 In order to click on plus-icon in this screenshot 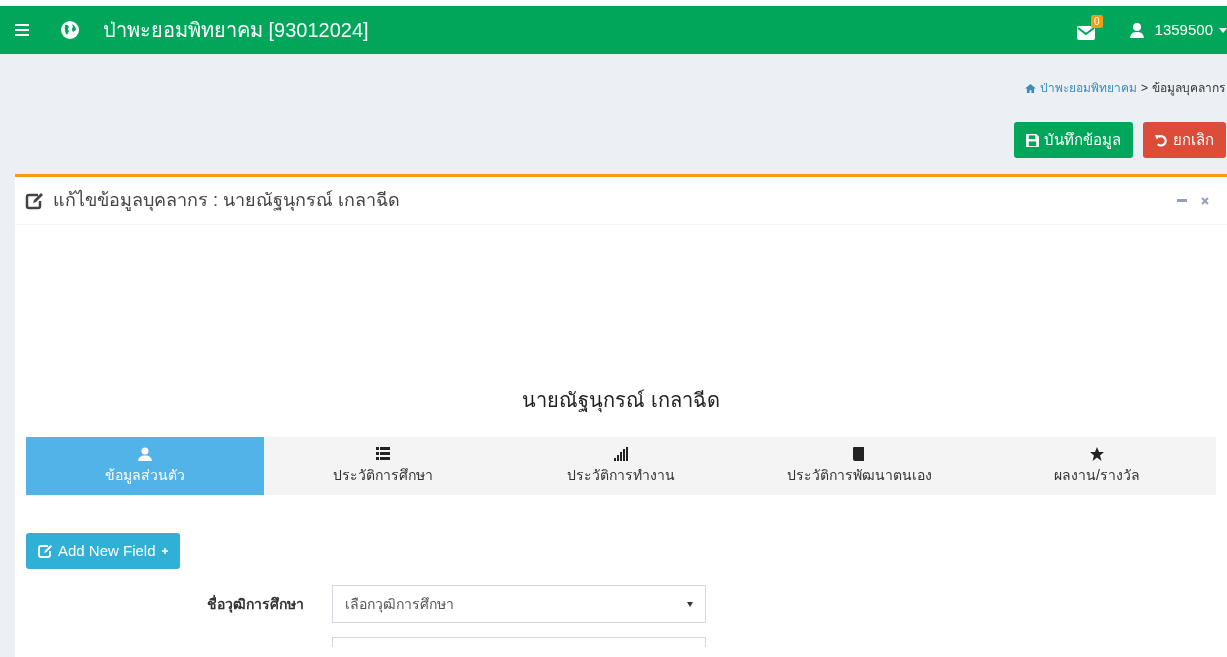, I will do `click(164, 551)`.